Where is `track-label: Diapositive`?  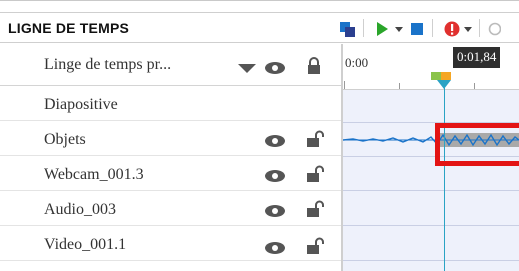
track-label: Diapositive is located at coordinates (81, 104).